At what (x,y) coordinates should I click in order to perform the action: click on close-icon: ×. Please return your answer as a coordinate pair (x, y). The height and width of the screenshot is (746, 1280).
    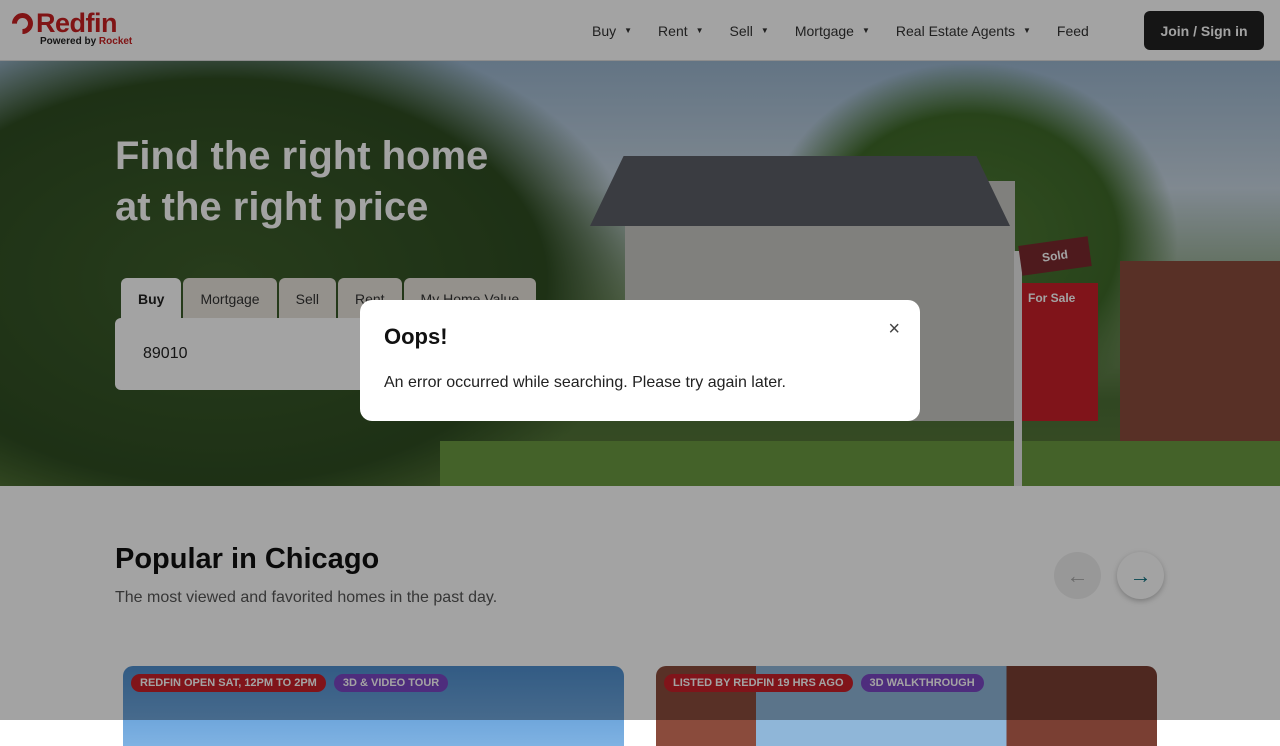
    Looking at the image, I should click on (894, 329).